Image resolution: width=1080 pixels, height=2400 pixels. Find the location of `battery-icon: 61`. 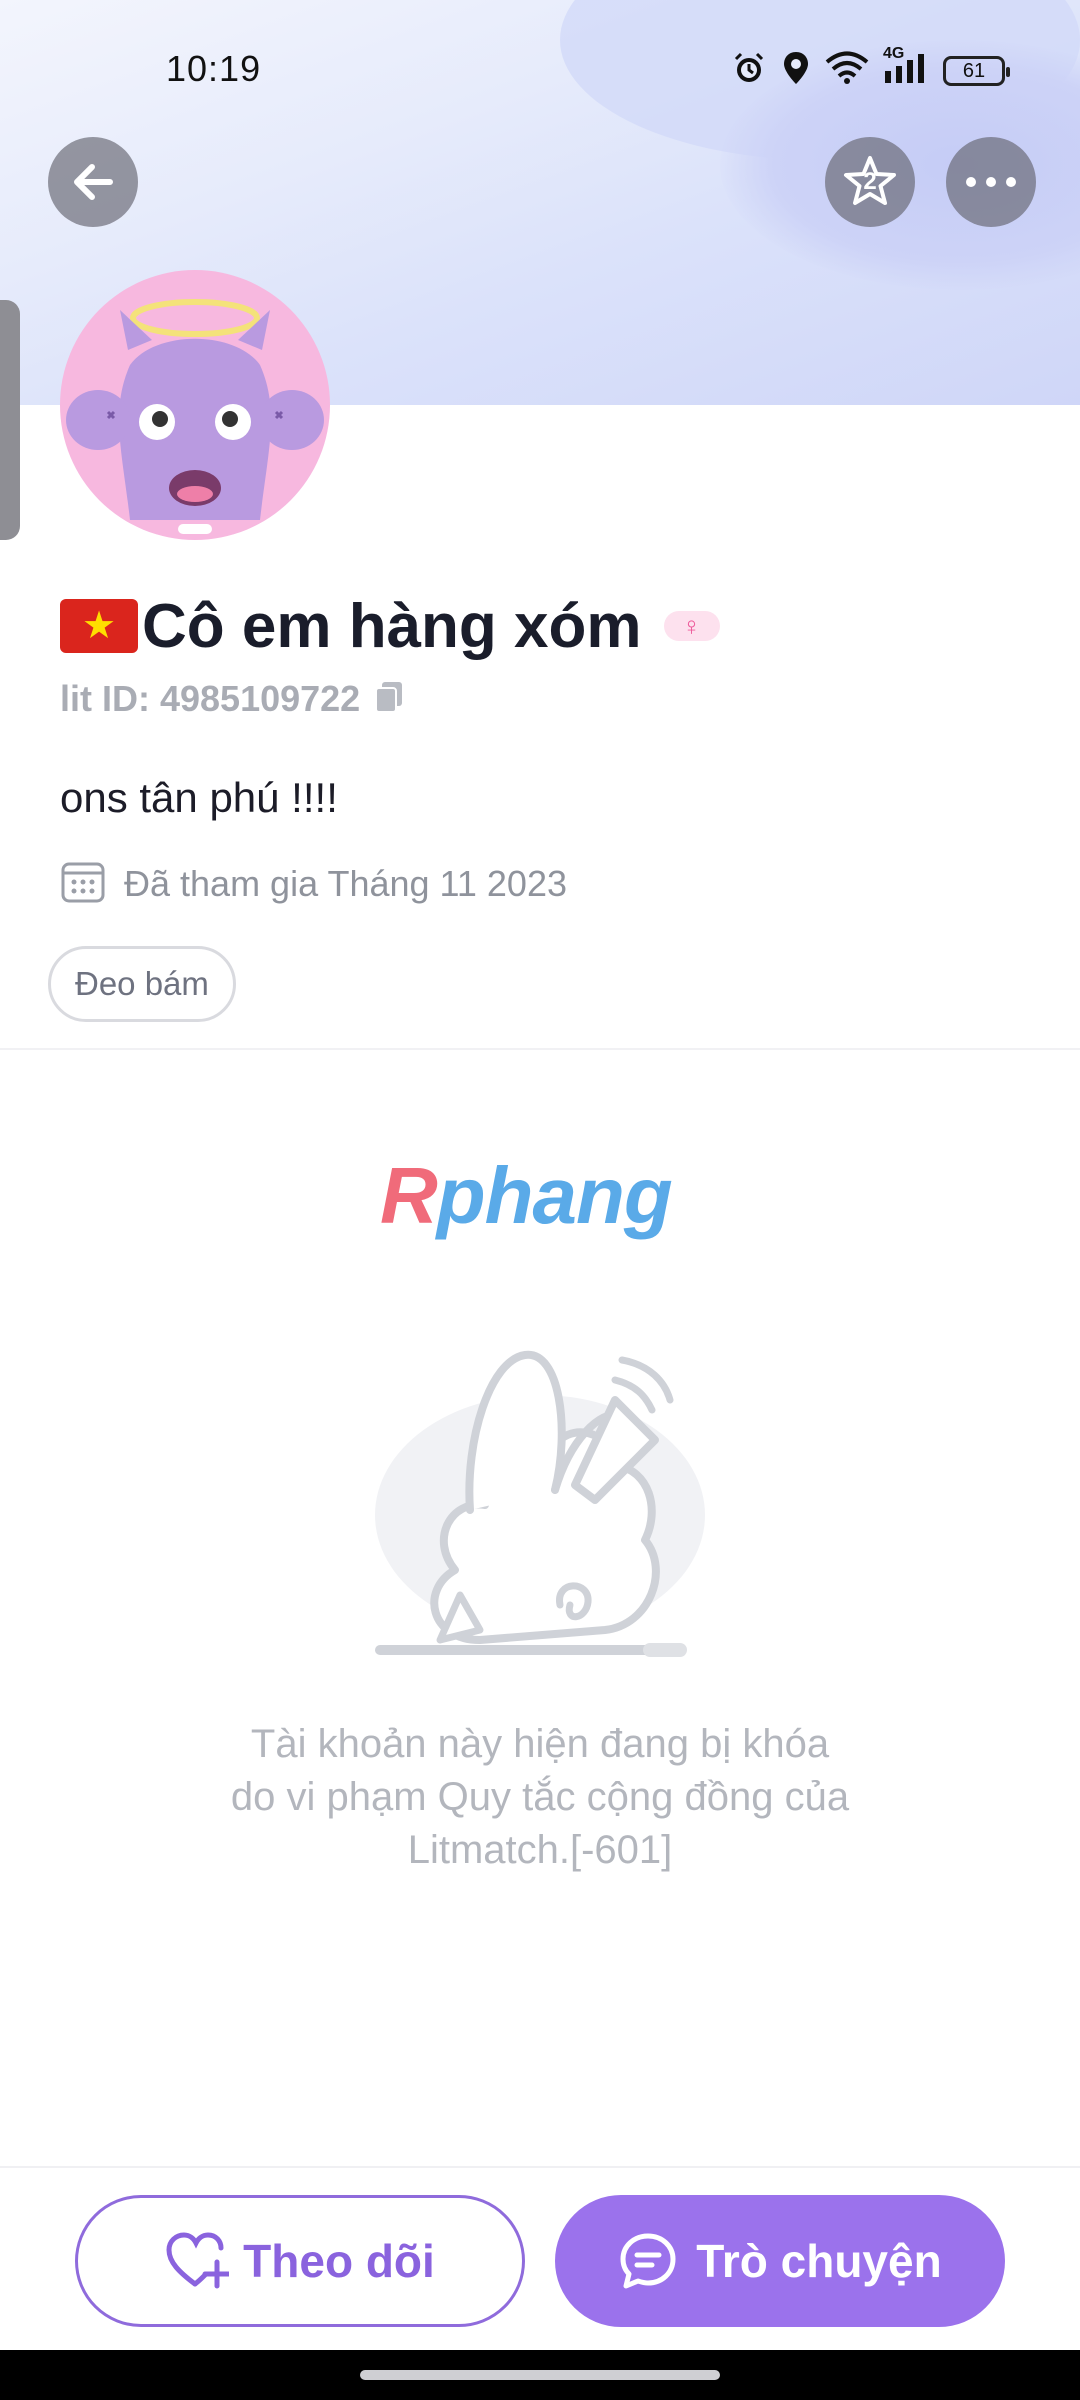

battery-icon: 61 is located at coordinates (976, 70).